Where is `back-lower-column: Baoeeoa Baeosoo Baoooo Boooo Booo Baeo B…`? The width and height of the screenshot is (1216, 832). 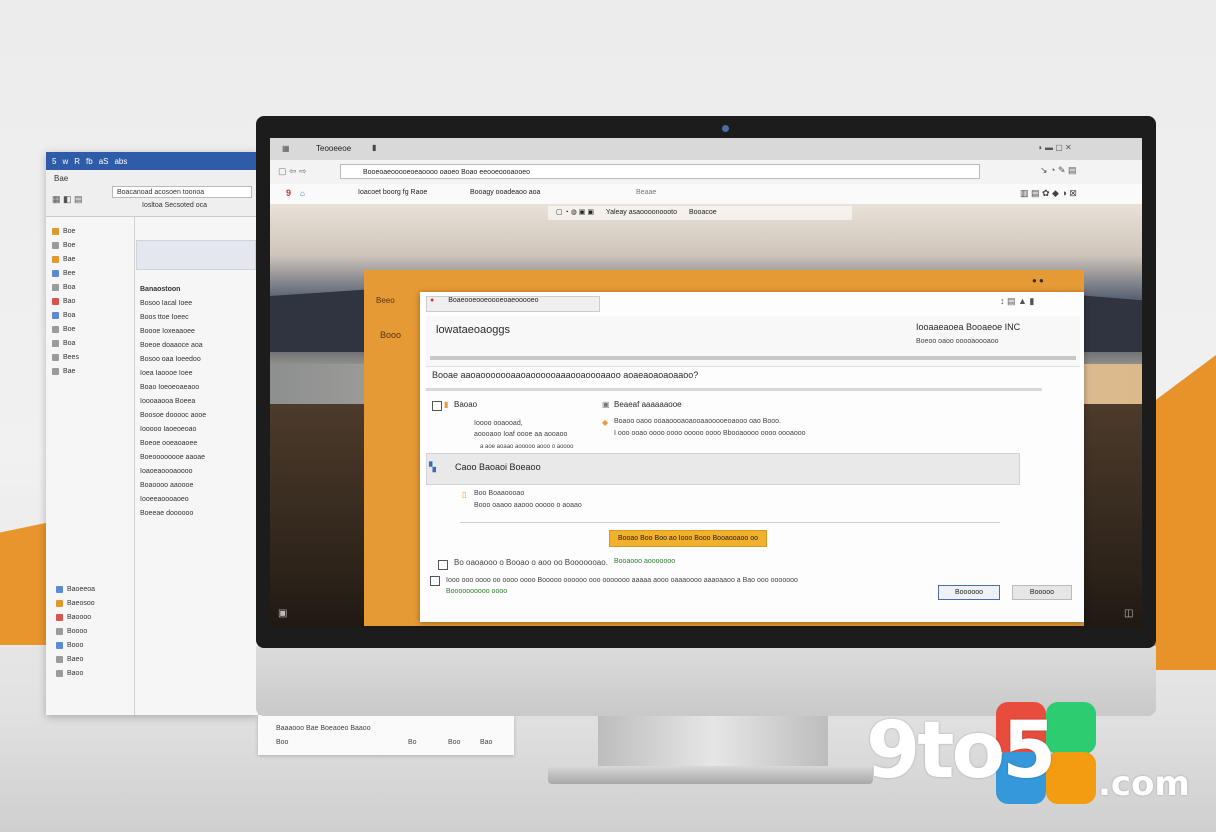
back-lower-column: Baoeeoa Baeosoo Baoooo Boooo Booo Baeo B… is located at coordinates (75, 631).